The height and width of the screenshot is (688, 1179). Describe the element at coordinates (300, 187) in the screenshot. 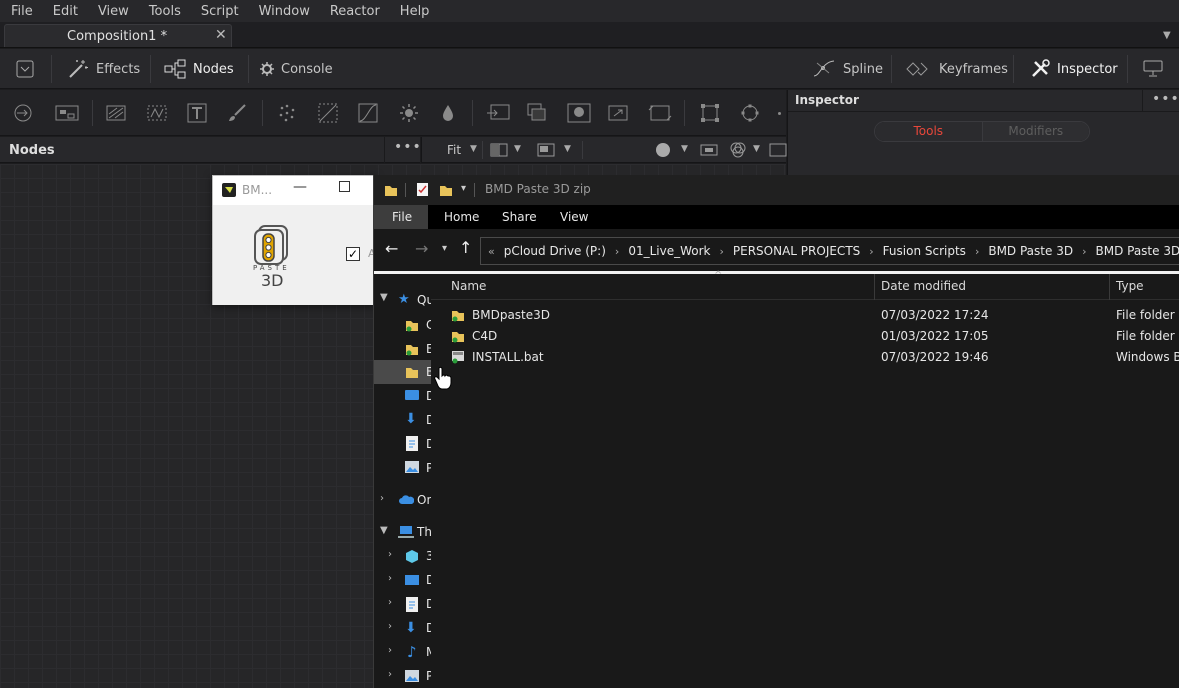

I see `minimize-icon: —` at that location.